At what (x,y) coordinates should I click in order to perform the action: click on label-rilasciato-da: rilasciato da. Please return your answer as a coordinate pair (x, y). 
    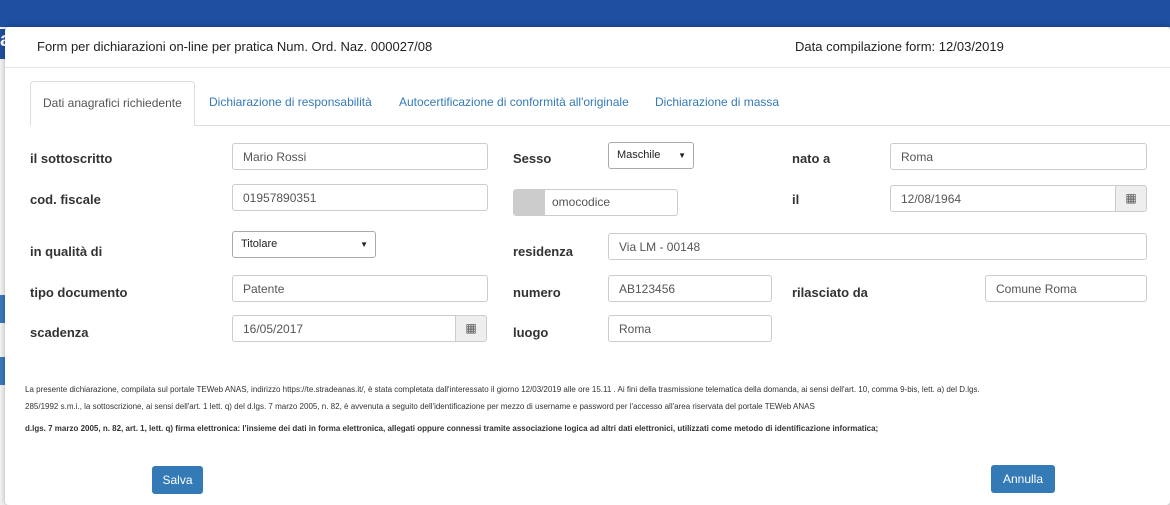
    Looking at the image, I should click on (830, 292).